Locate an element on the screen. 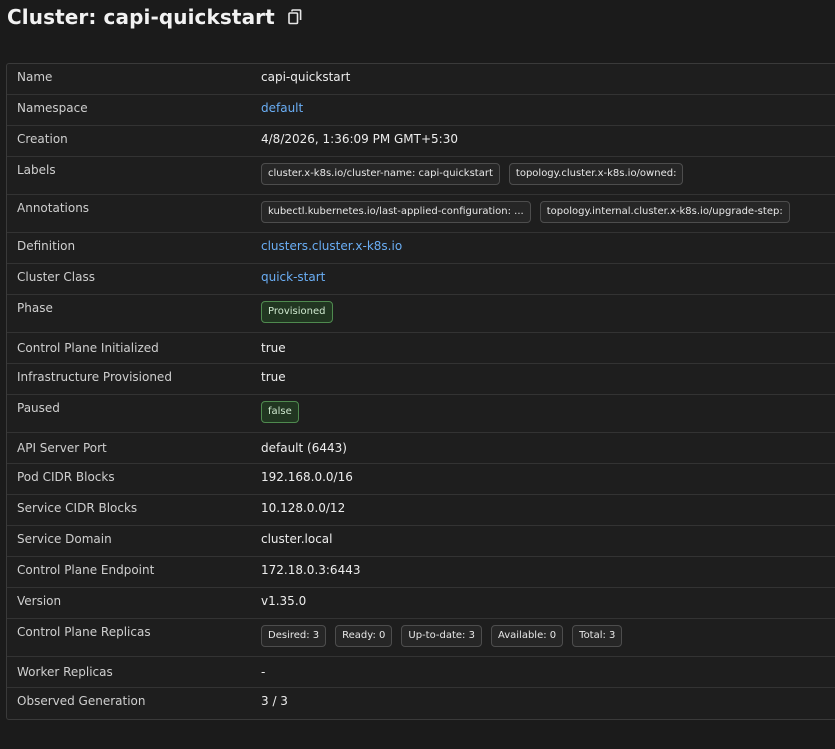  control-plane-endpoint-value: 172.18.0.3:6443 is located at coordinates (311, 570).